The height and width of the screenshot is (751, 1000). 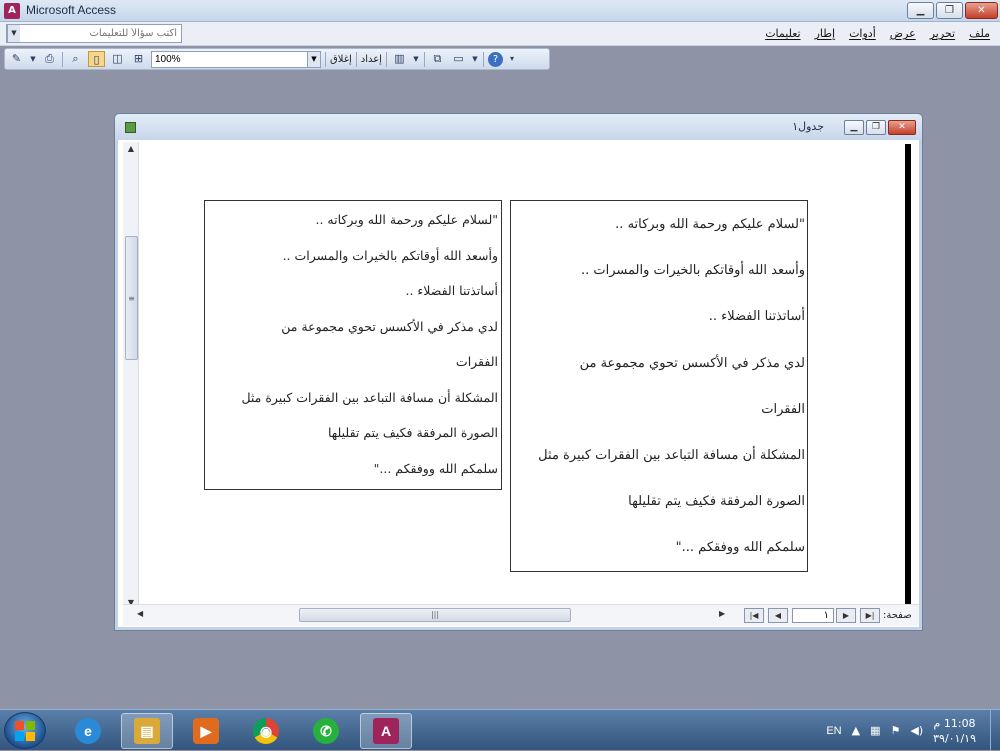 I want to click on volume-icon: ◀), so click(x=916, y=730).